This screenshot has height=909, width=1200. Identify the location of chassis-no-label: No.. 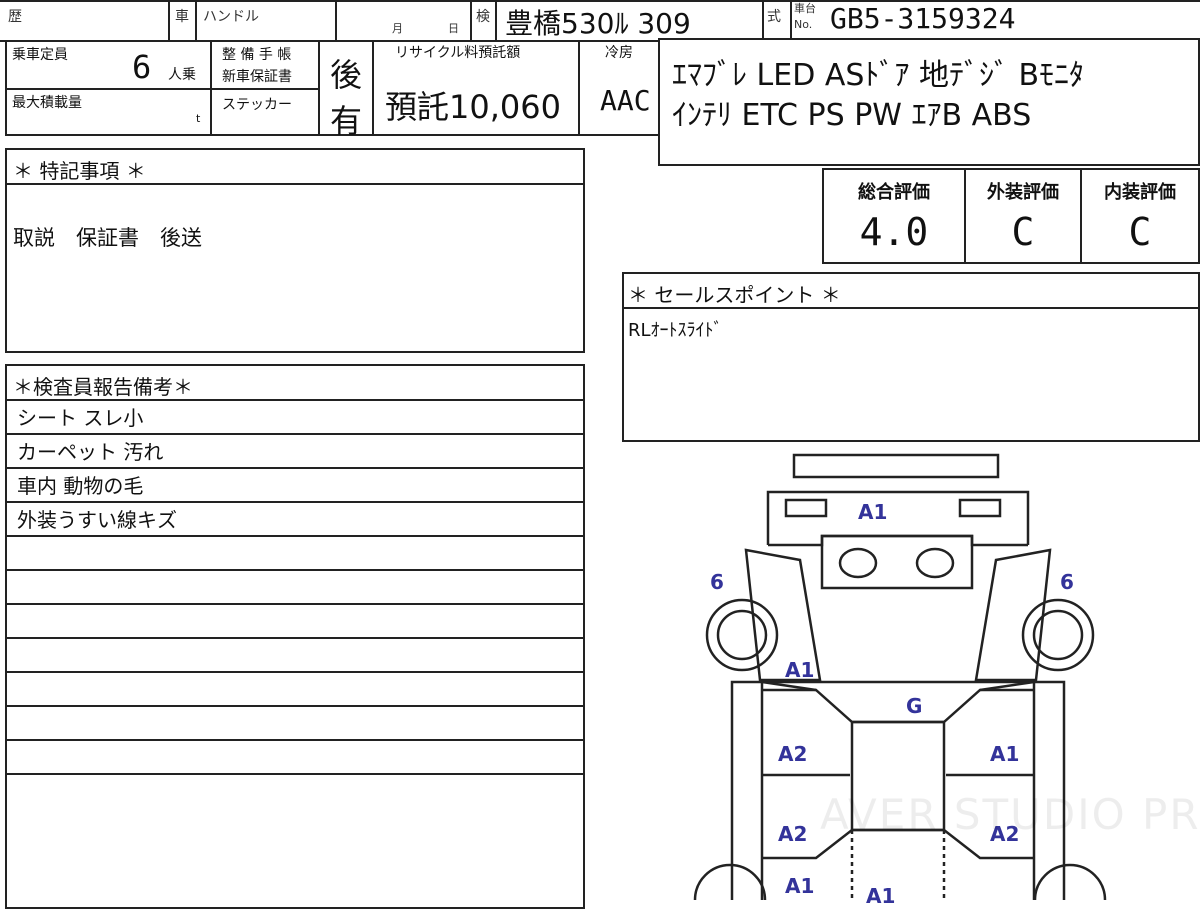
(803, 24).